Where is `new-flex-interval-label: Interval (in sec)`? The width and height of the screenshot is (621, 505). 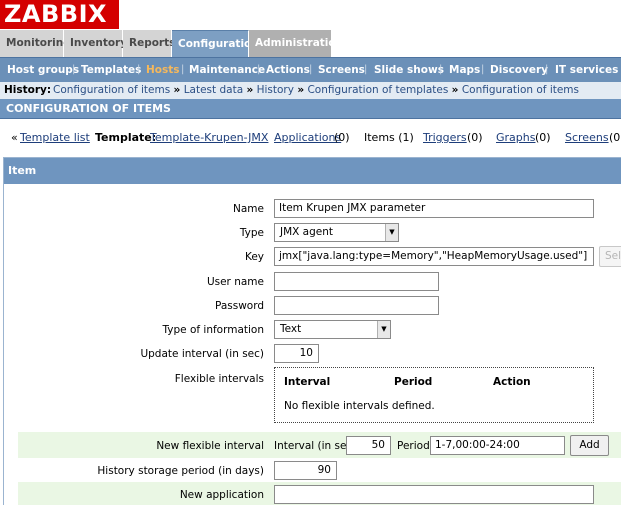 new-flex-interval-label: Interval (in sec) is located at coordinates (315, 446).